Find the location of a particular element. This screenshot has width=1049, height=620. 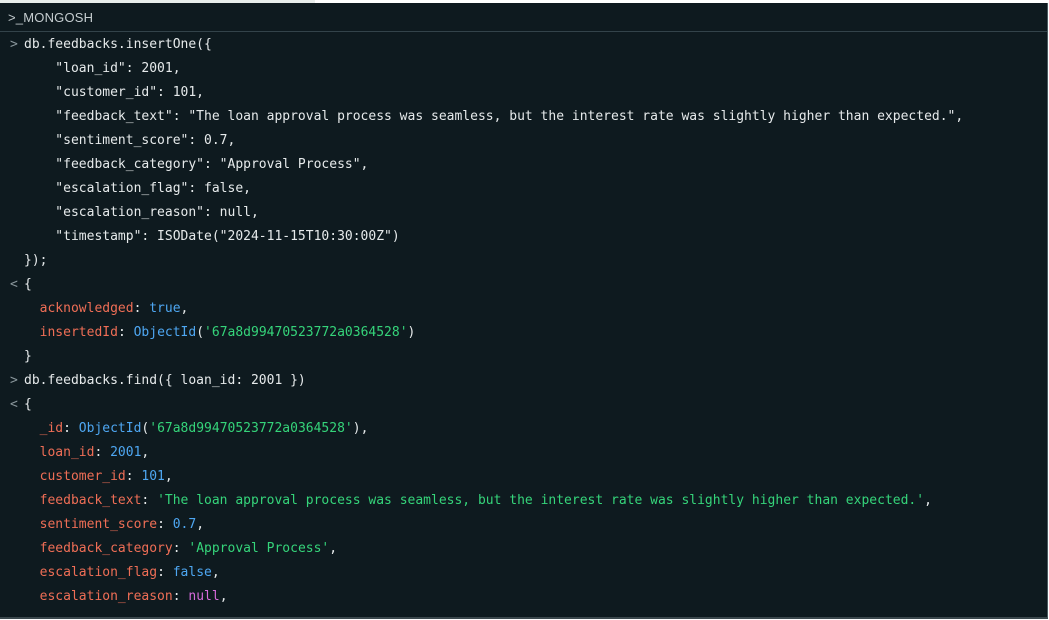

command-text: "feedback_category": "Approval Process", is located at coordinates (196, 164).